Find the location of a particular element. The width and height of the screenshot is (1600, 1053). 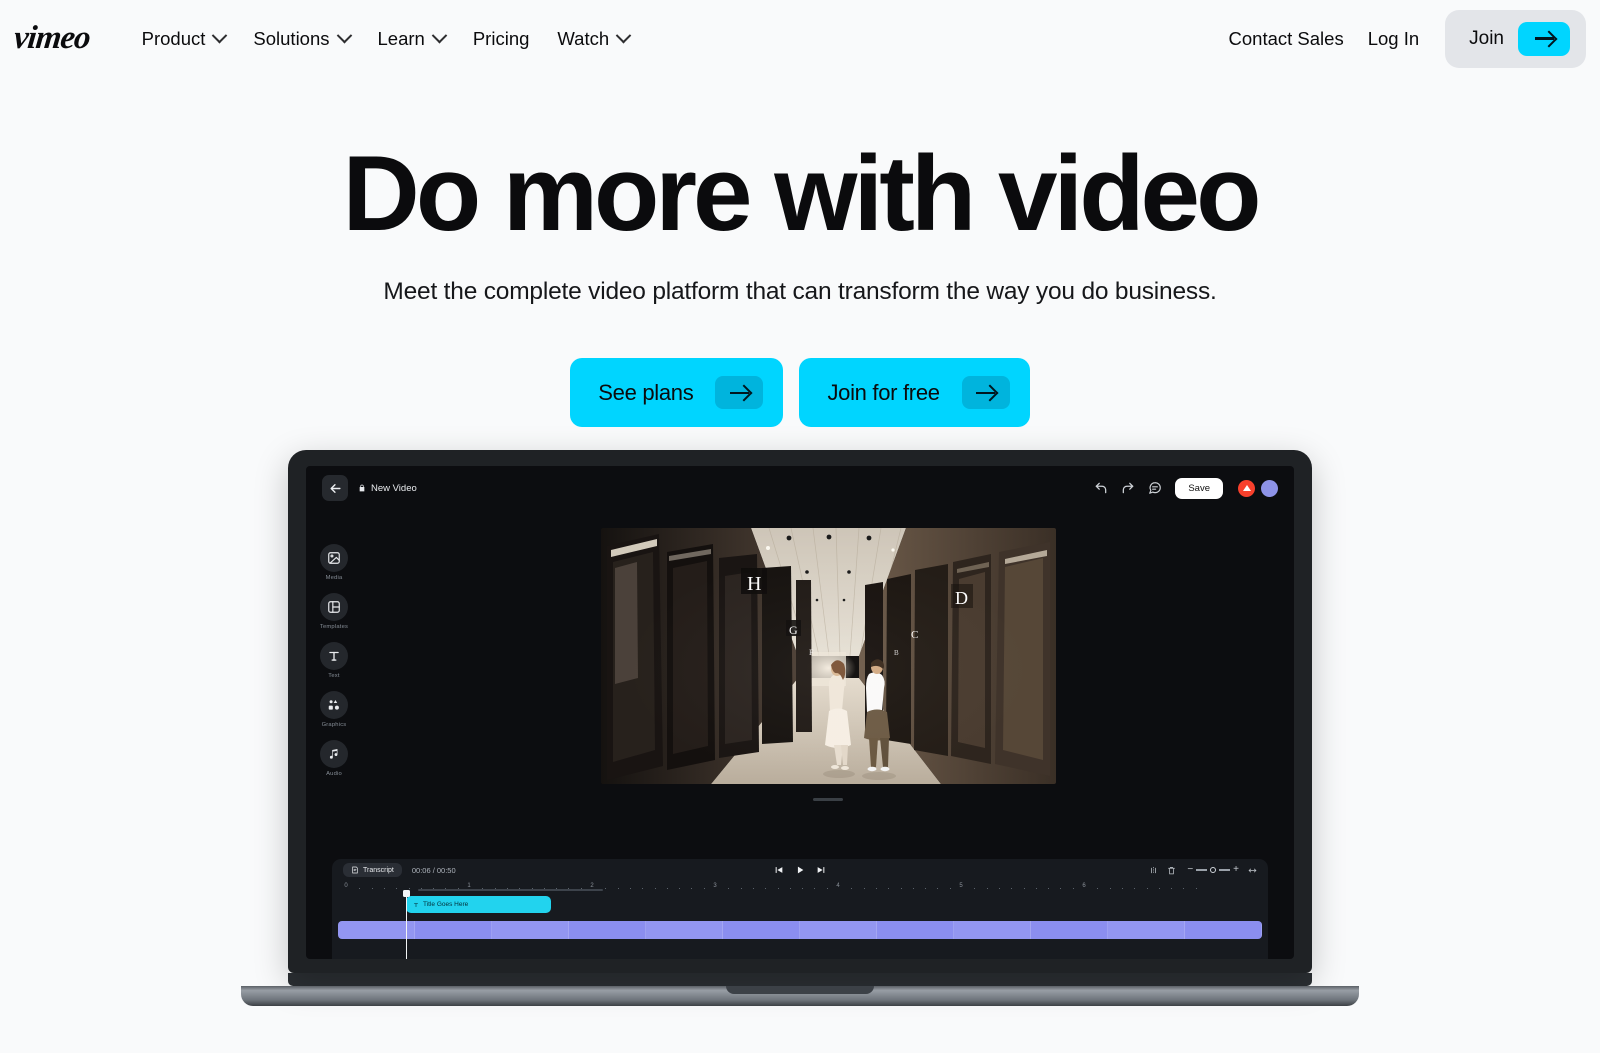

see-plans-button: See plans is located at coordinates (677, 393).